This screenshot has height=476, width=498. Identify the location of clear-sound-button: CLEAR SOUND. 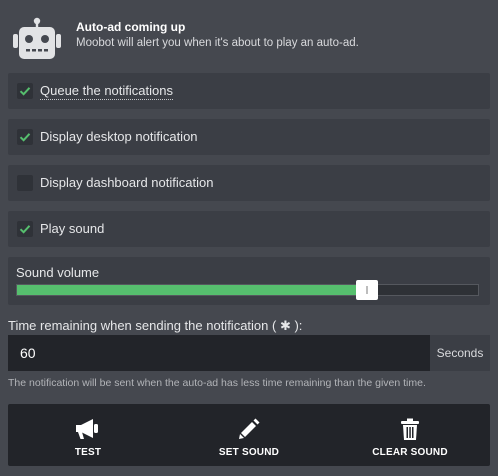
(410, 435).